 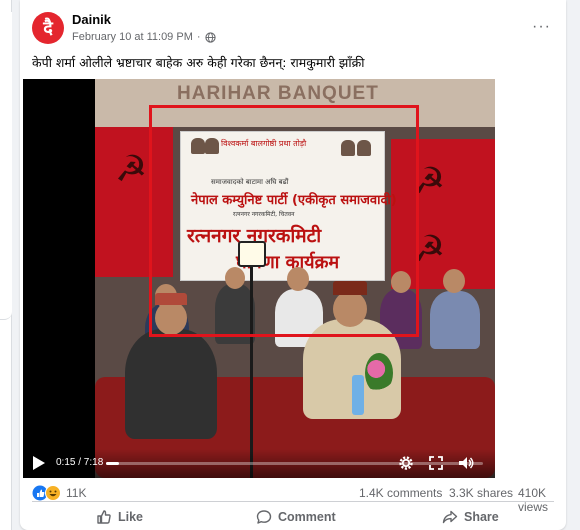 What do you see at coordinates (358, 395) in the screenshot?
I see `water-bottle` at bounding box center [358, 395].